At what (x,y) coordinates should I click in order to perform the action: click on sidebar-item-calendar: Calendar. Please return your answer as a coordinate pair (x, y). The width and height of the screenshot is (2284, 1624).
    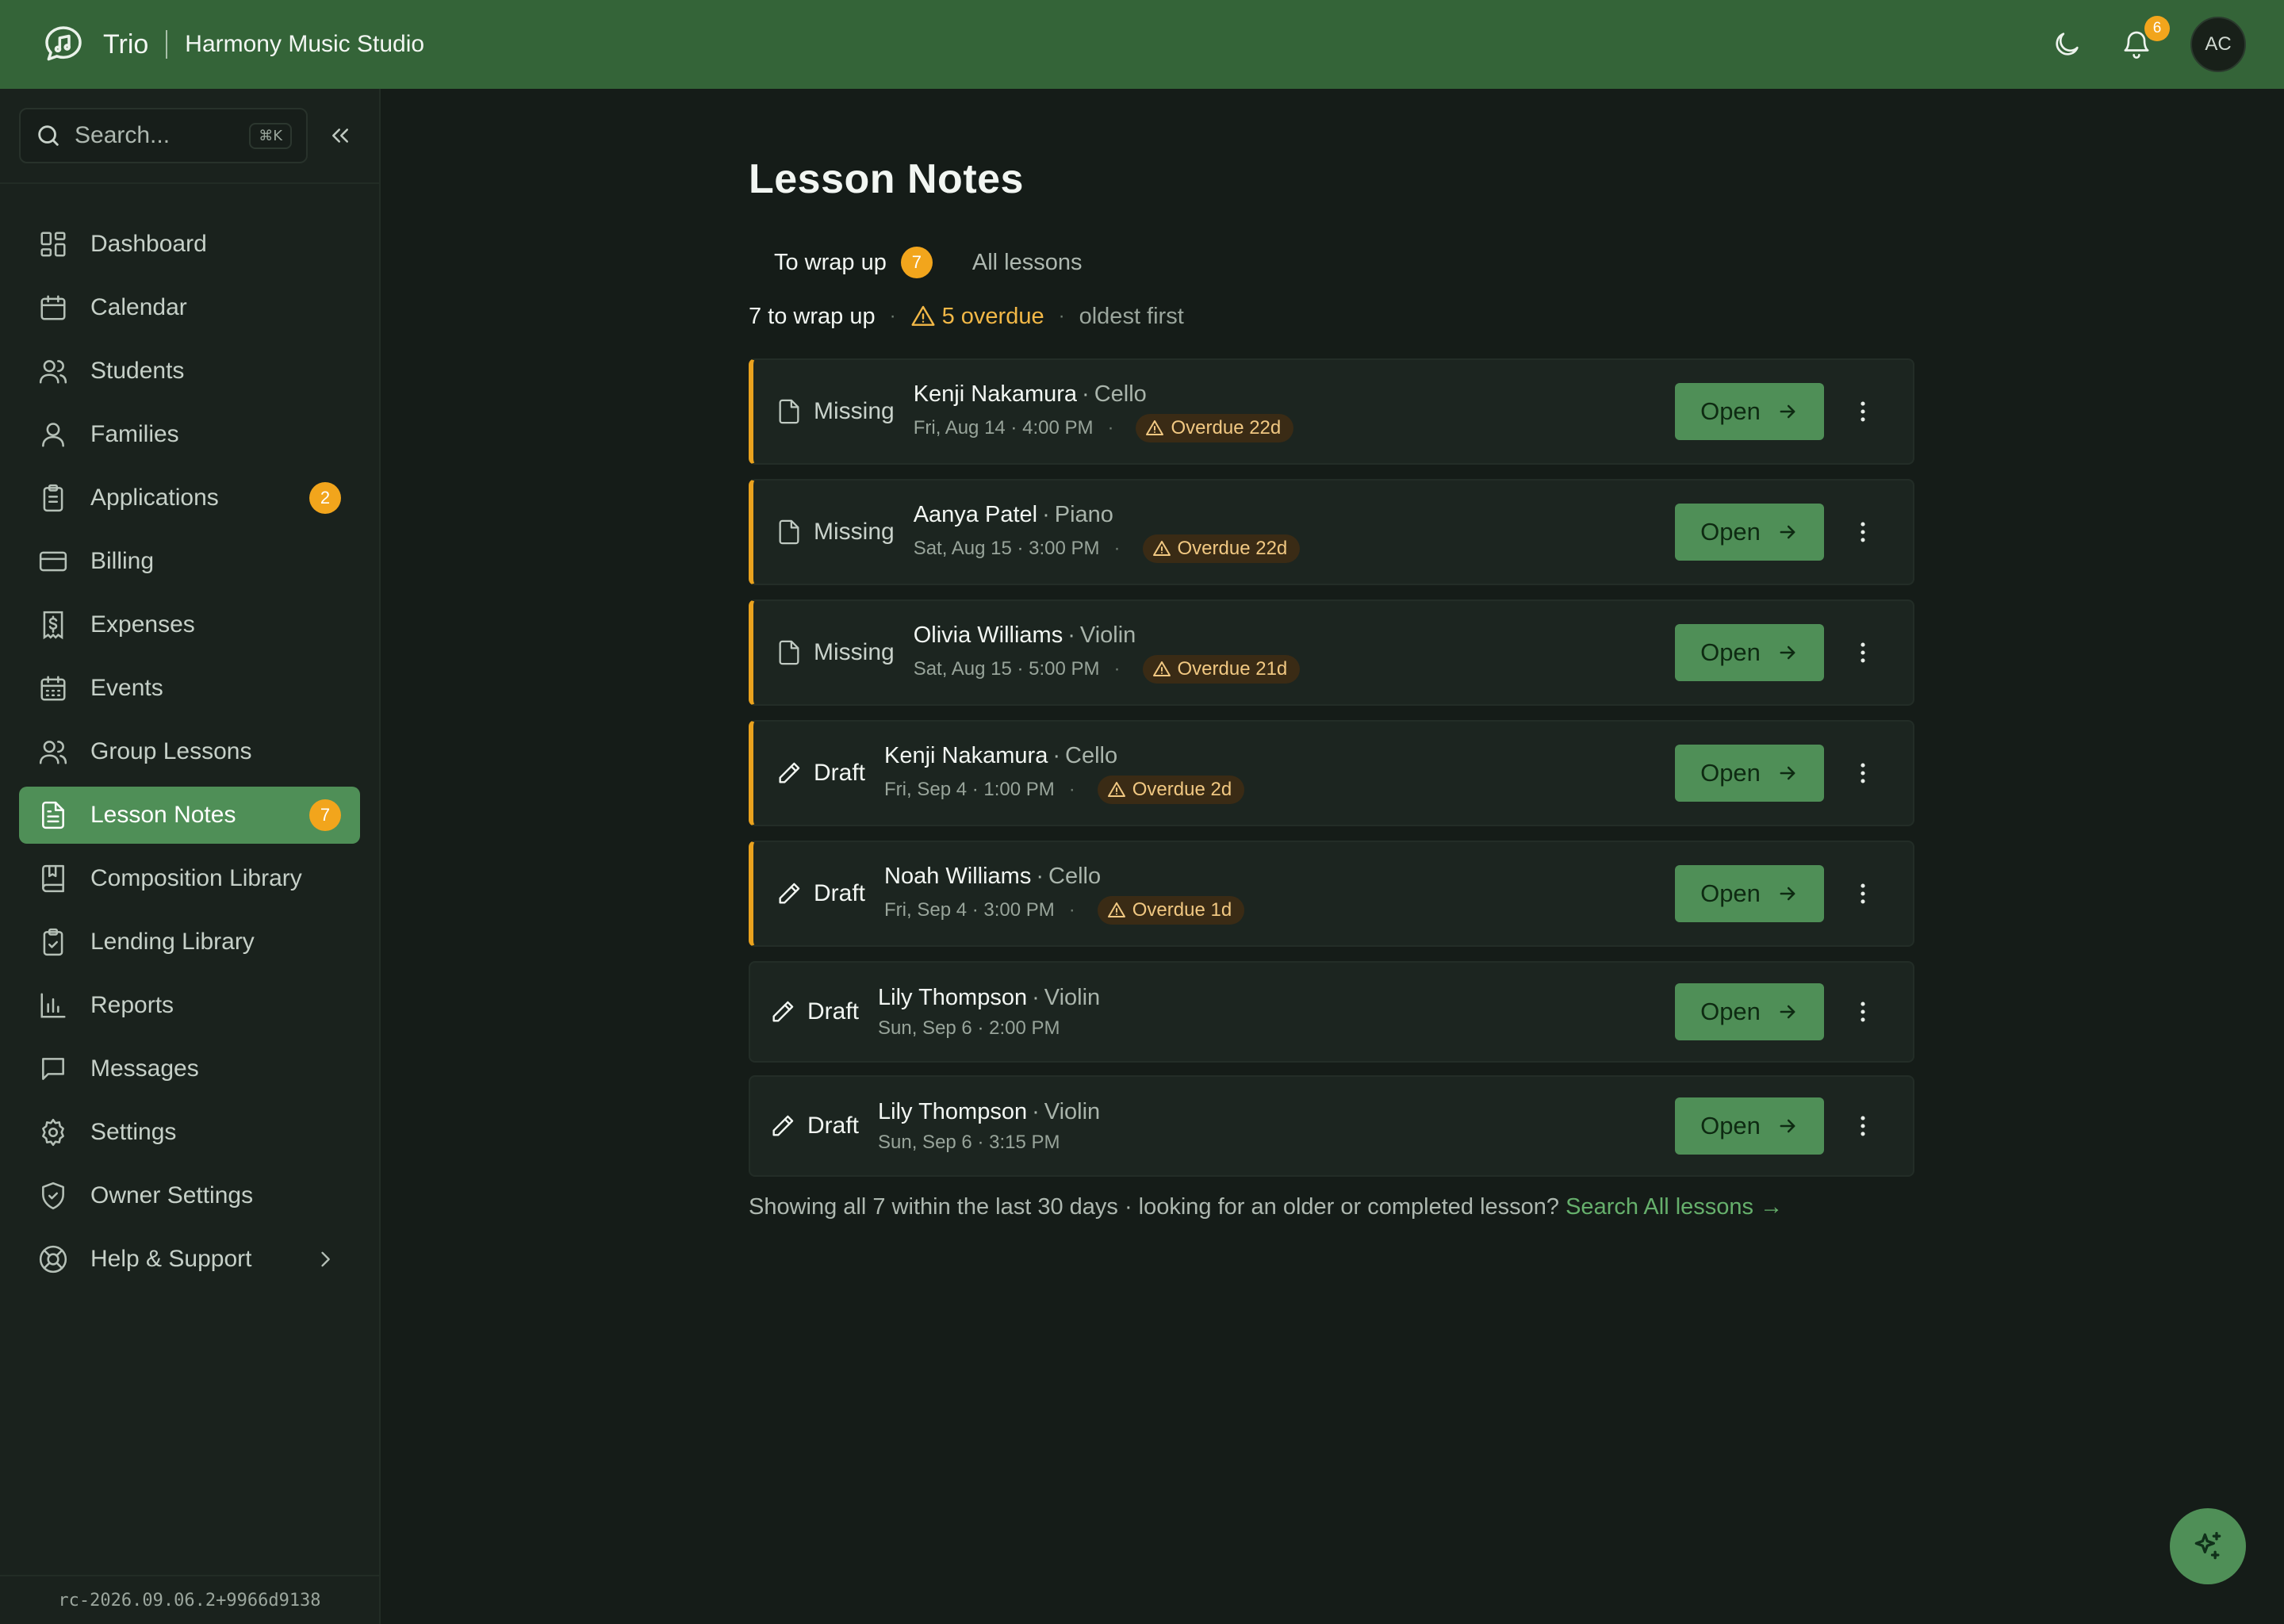
    Looking at the image, I should click on (189, 307).